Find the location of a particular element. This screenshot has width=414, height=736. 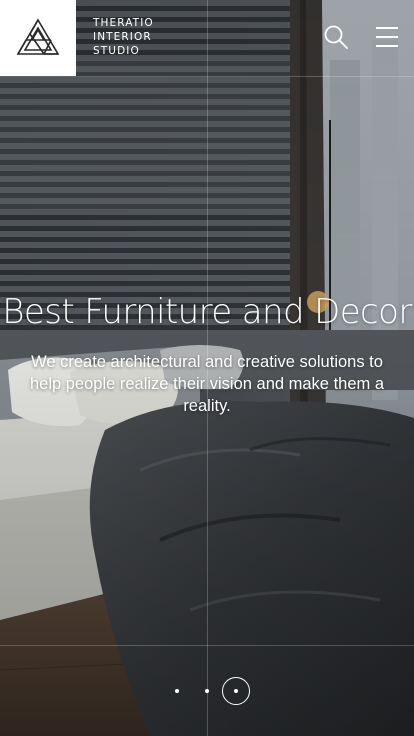

grid-line-horizontal-top is located at coordinates (207, 76).